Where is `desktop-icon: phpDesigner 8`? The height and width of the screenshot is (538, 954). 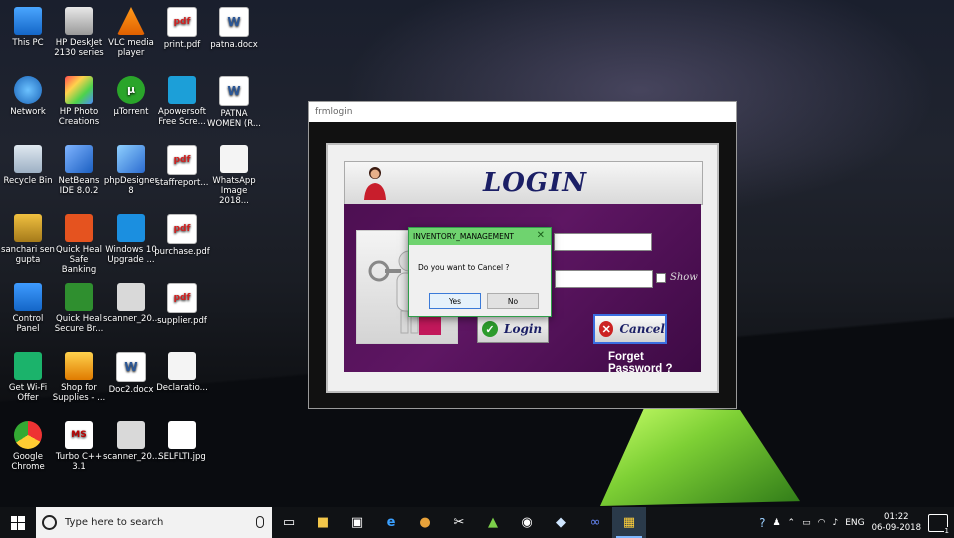 desktop-icon: phpDesigner 8 is located at coordinates (131, 170).